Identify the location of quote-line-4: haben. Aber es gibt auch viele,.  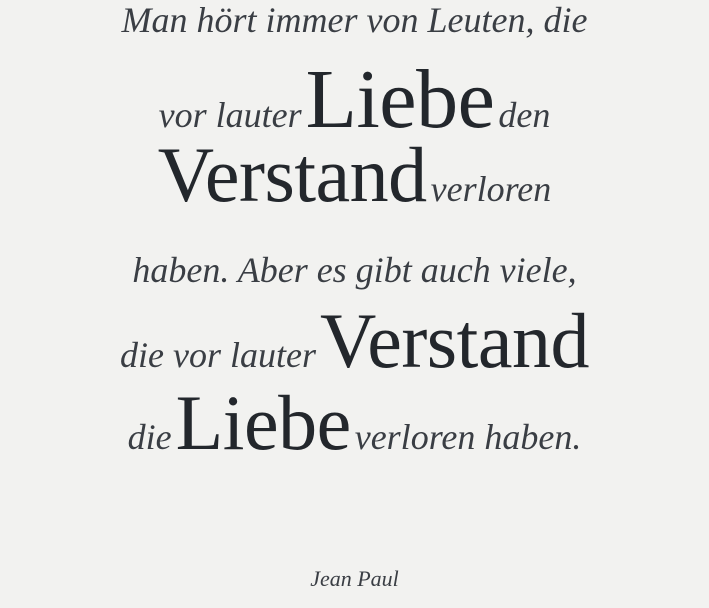
(354, 270).